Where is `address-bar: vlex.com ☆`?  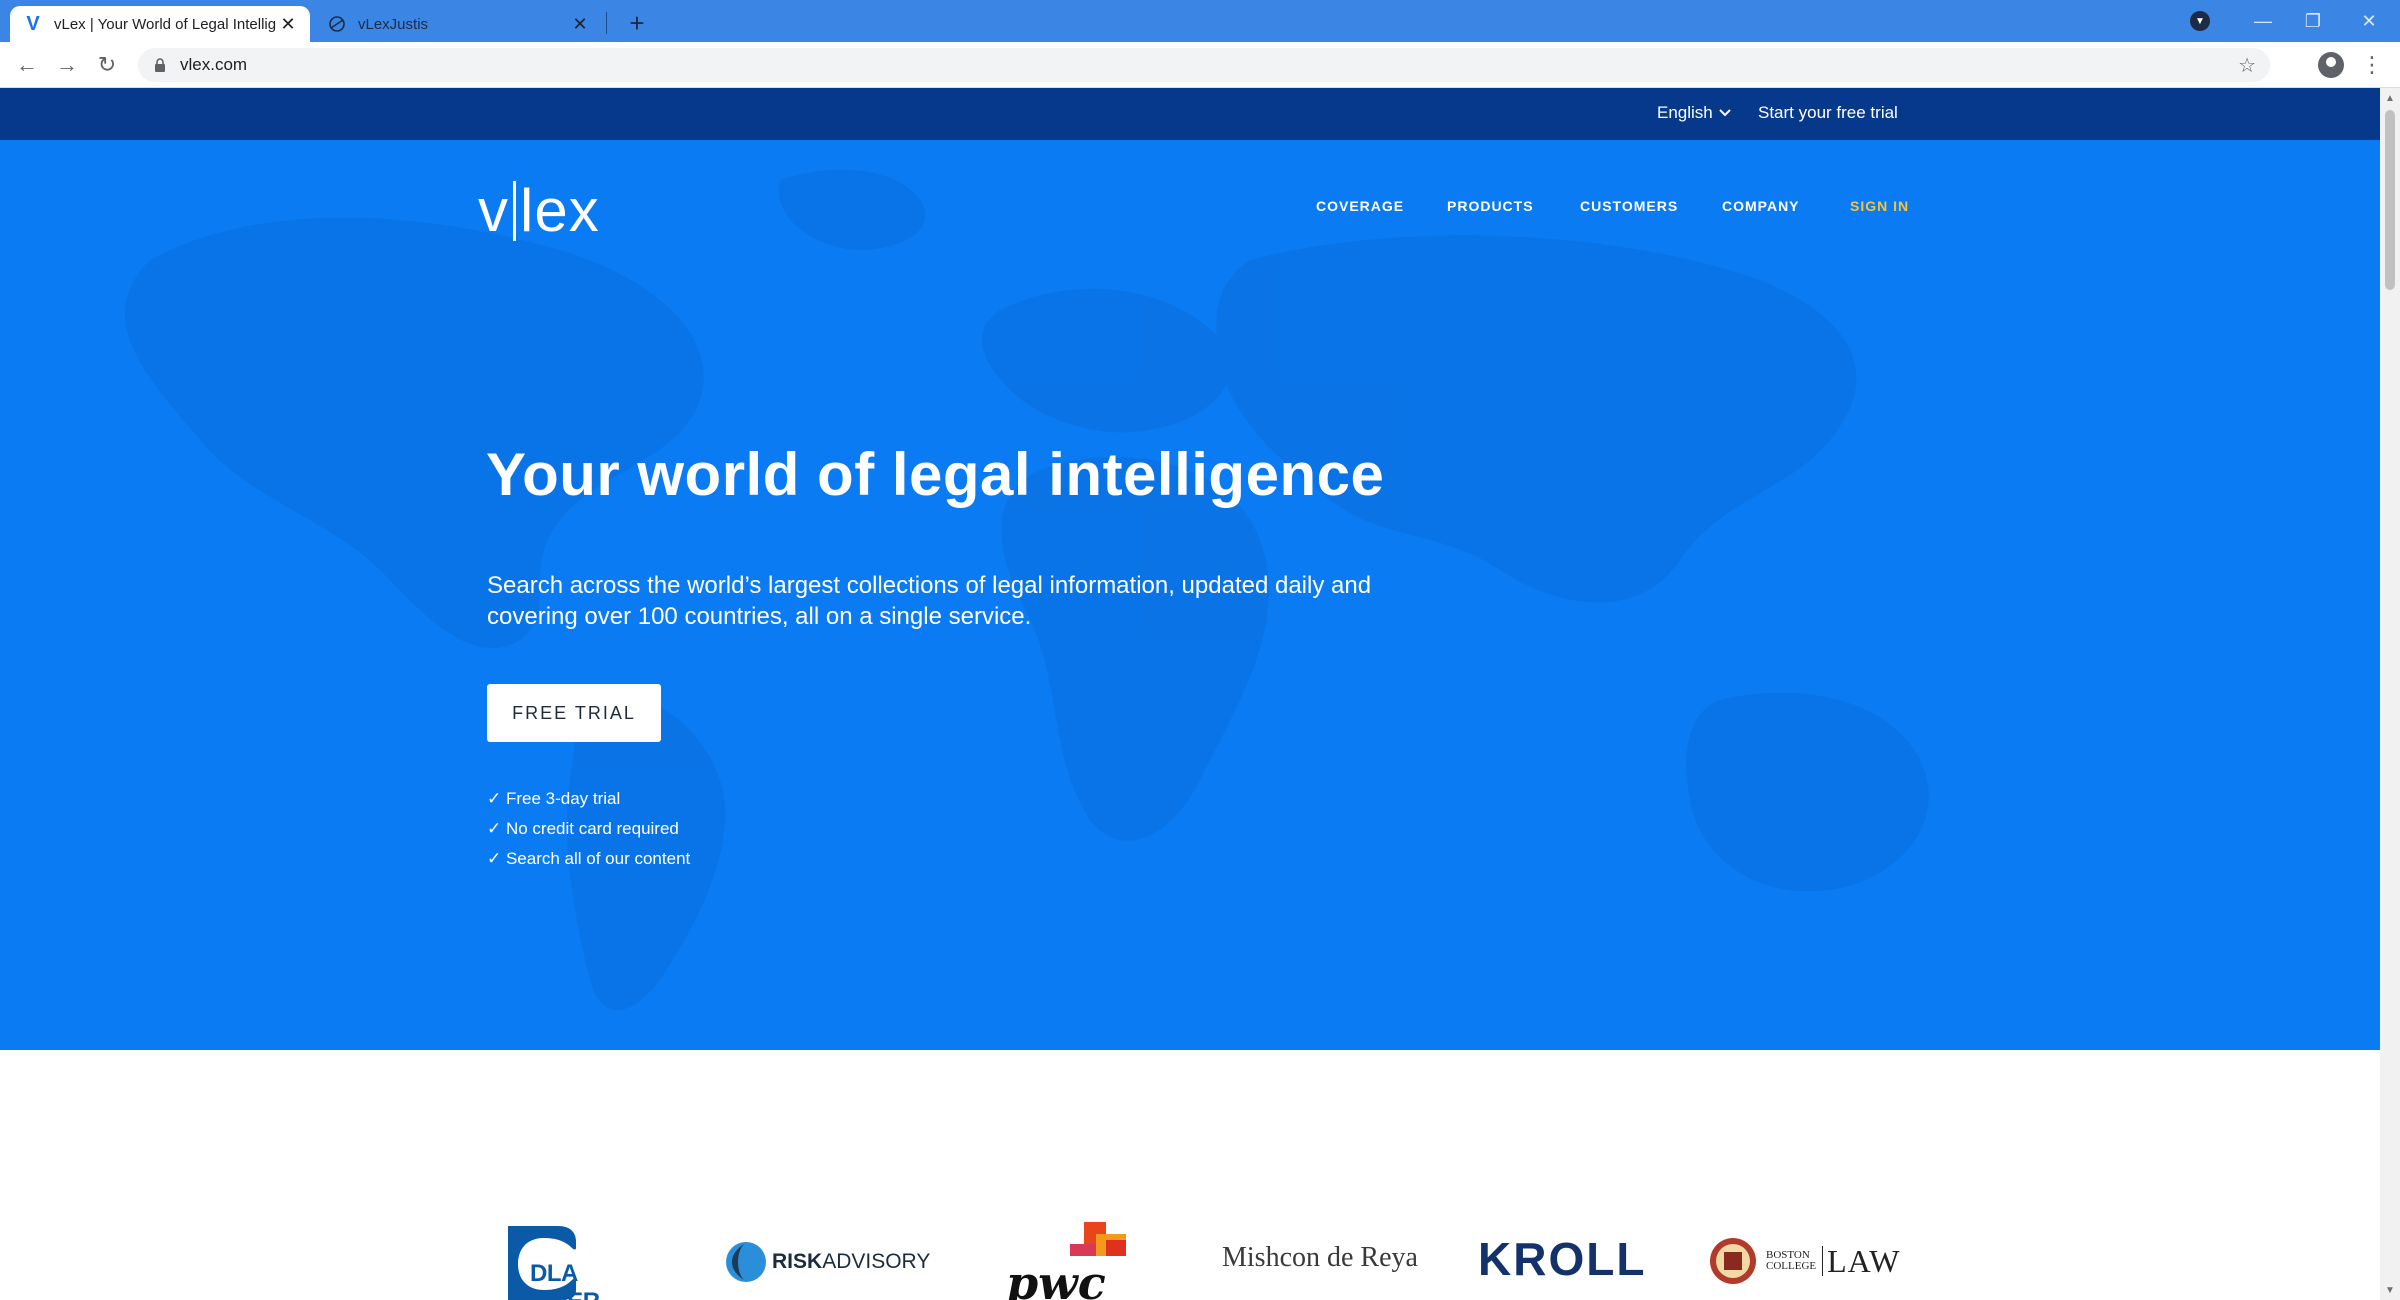
address-bar: vlex.com ☆ is located at coordinates (1204, 65).